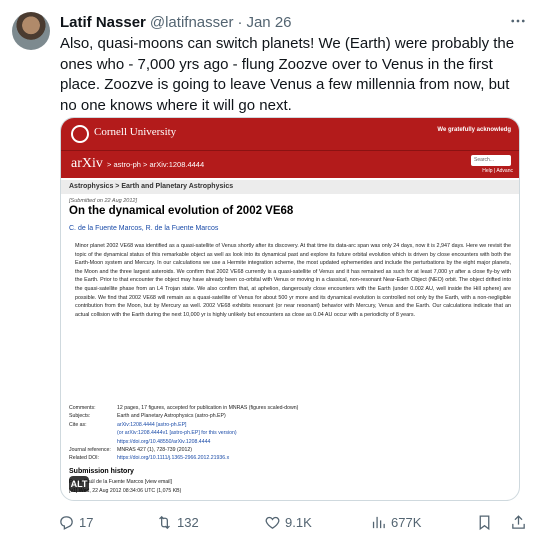 The image size is (540, 534). Describe the element at coordinates (181, 211) in the screenshot. I see `paper-title: On the dynamical evolution of 2002 VE68` at that location.